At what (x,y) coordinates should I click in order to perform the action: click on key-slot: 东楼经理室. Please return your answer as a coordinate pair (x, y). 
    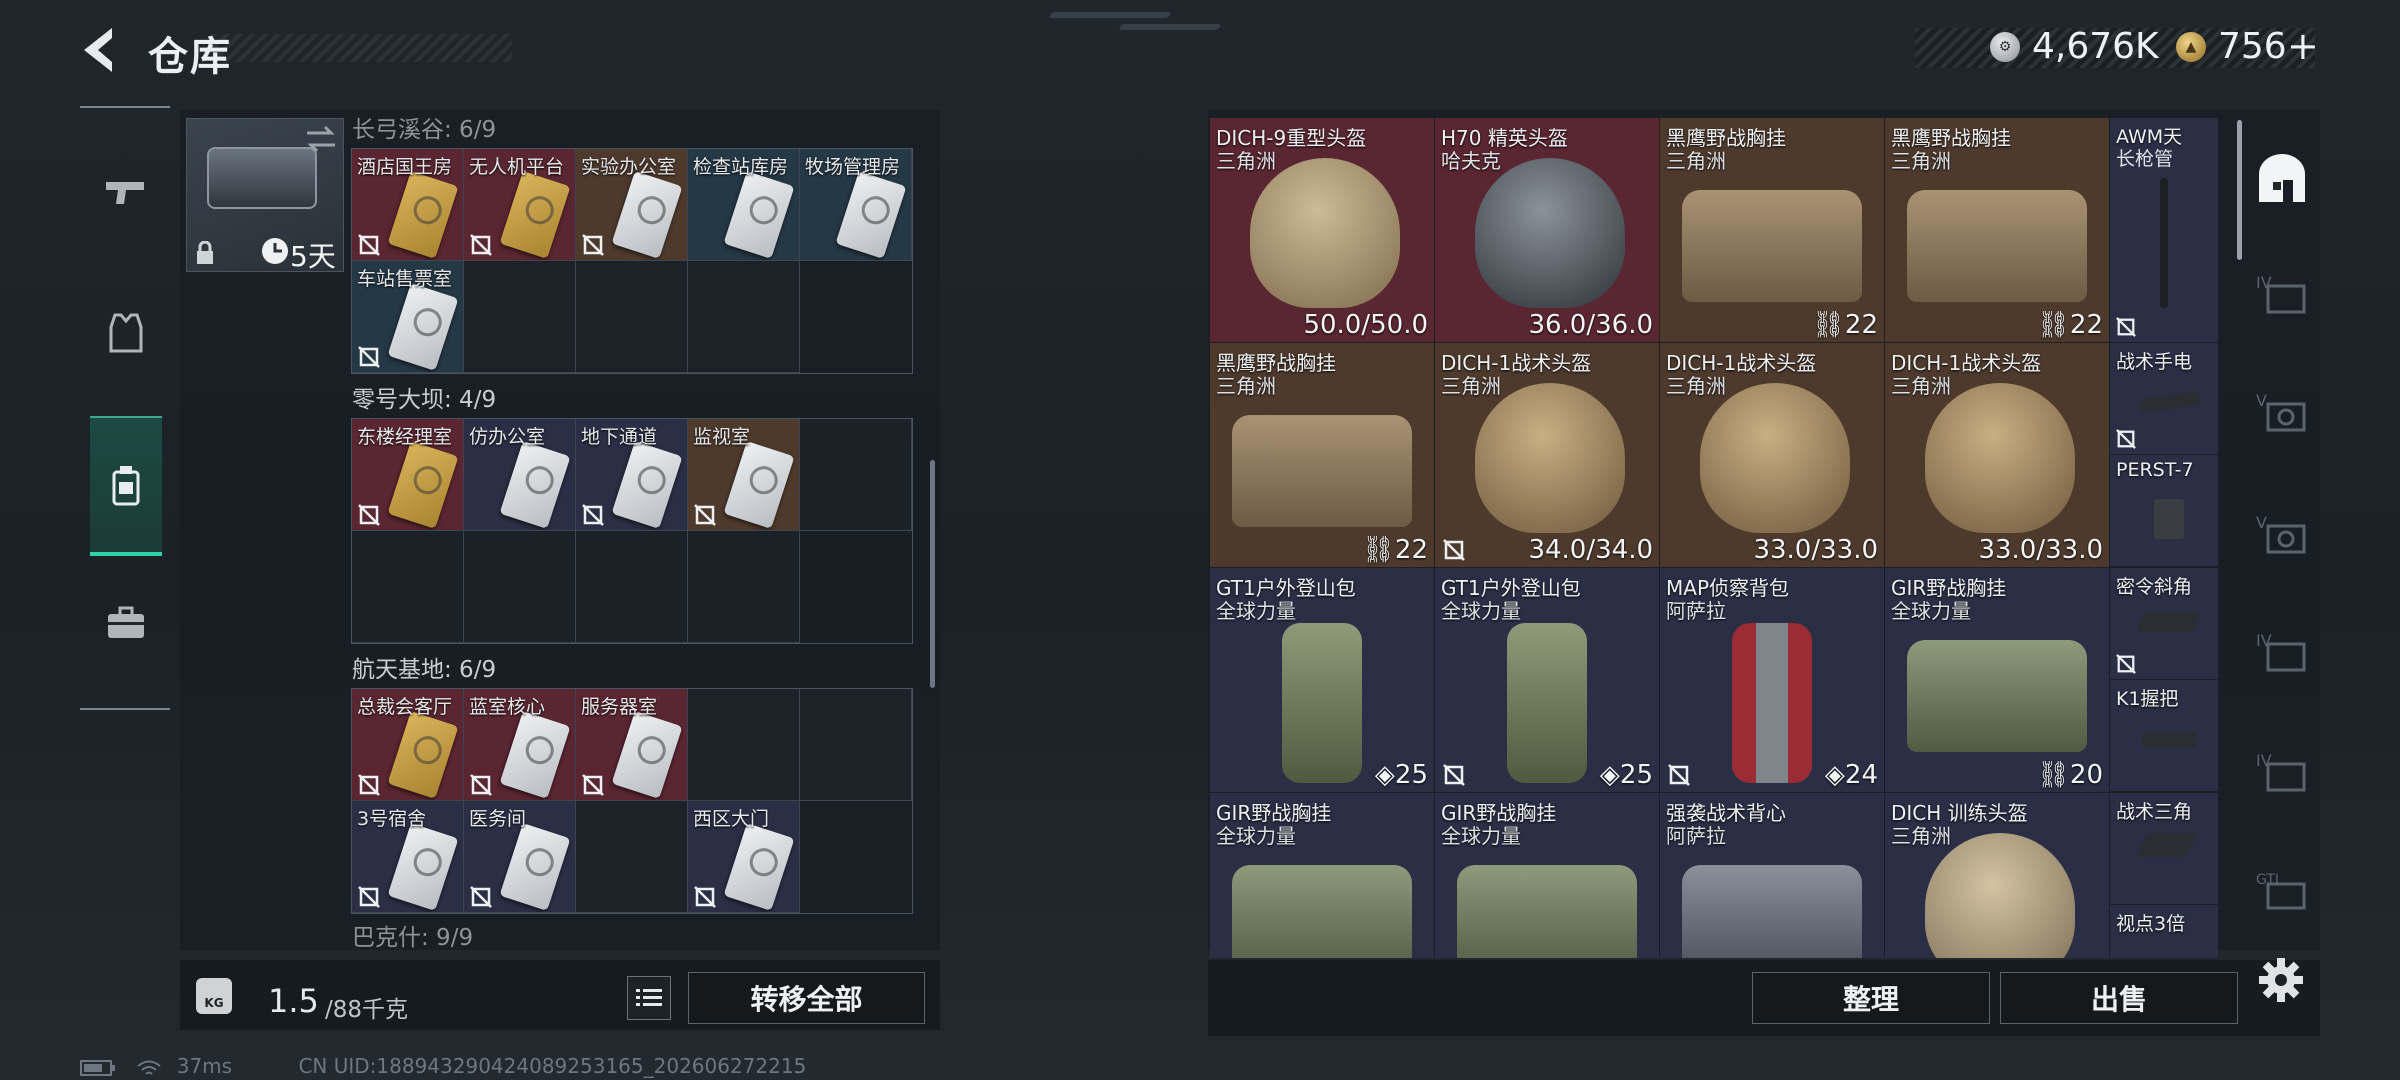
    Looking at the image, I should click on (408, 475).